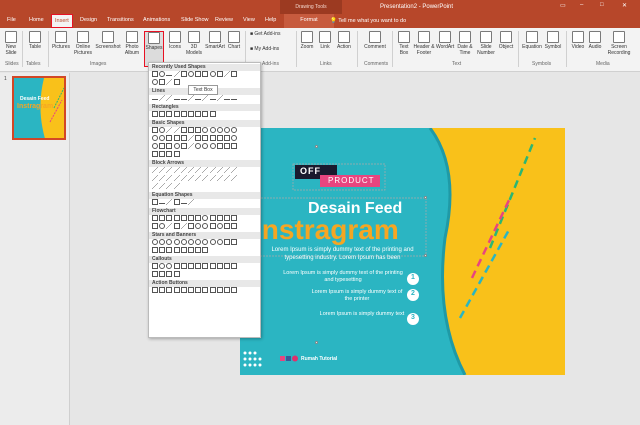 This screenshot has width=640, height=425. What do you see at coordinates (506, 40) in the screenshot?
I see `object-button: Object` at bounding box center [506, 40].